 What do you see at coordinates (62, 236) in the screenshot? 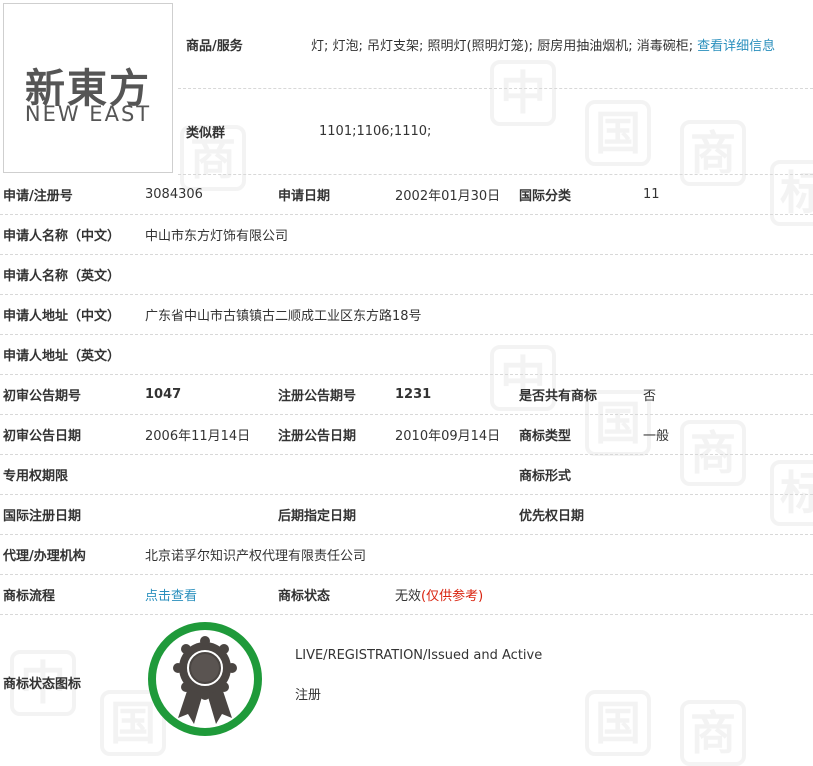
I see `applicant-cn-label: 申请人名称（中文）` at bounding box center [62, 236].